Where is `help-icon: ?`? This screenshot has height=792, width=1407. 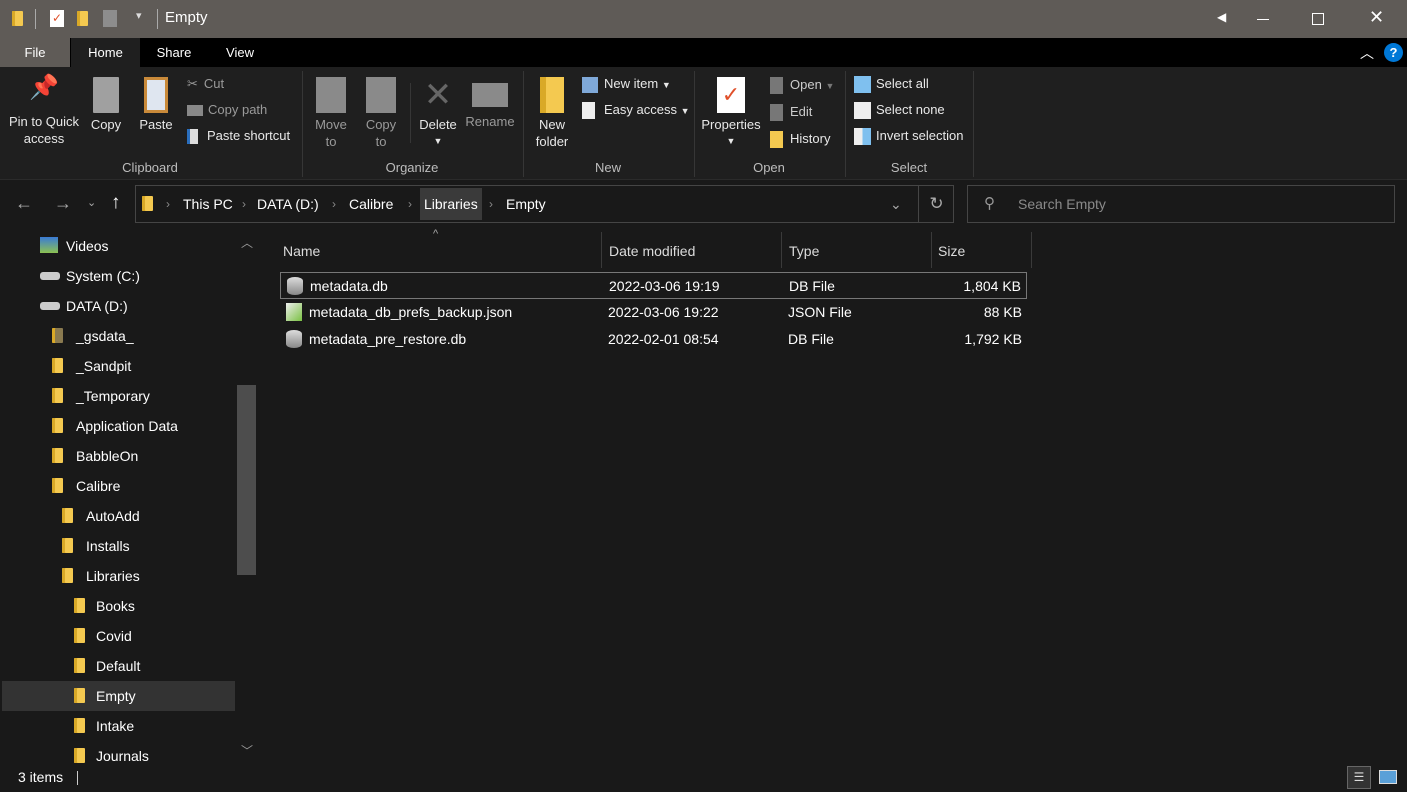
help-icon: ? is located at coordinates (1393, 52).